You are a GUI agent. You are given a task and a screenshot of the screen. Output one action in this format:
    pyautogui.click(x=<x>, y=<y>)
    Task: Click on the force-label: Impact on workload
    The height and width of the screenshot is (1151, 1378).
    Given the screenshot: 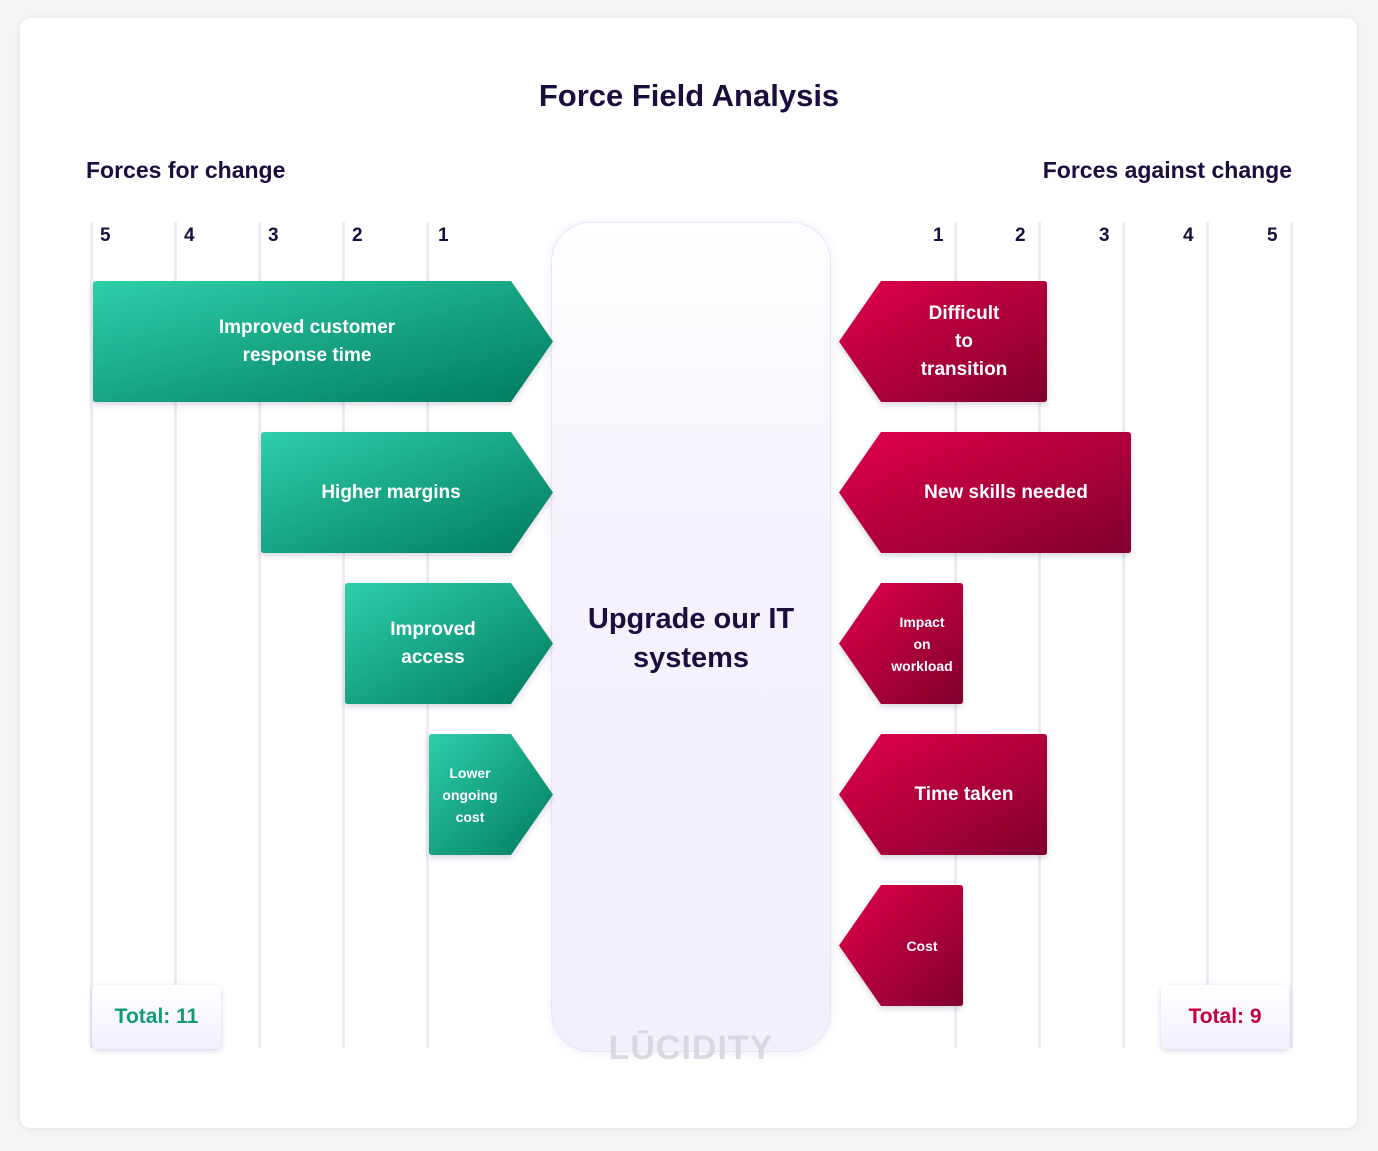 What is the action you would take?
    pyautogui.click(x=922, y=643)
    